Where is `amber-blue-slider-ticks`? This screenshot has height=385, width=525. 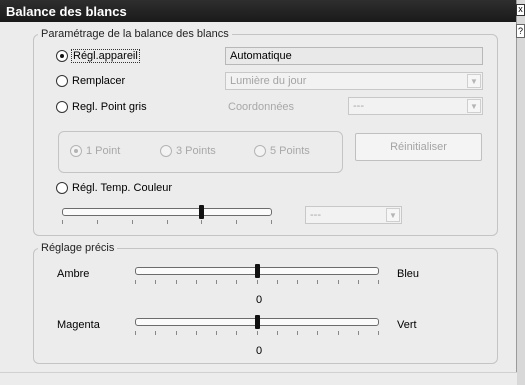
amber-blue-slider-ticks is located at coordinates (257, 282).